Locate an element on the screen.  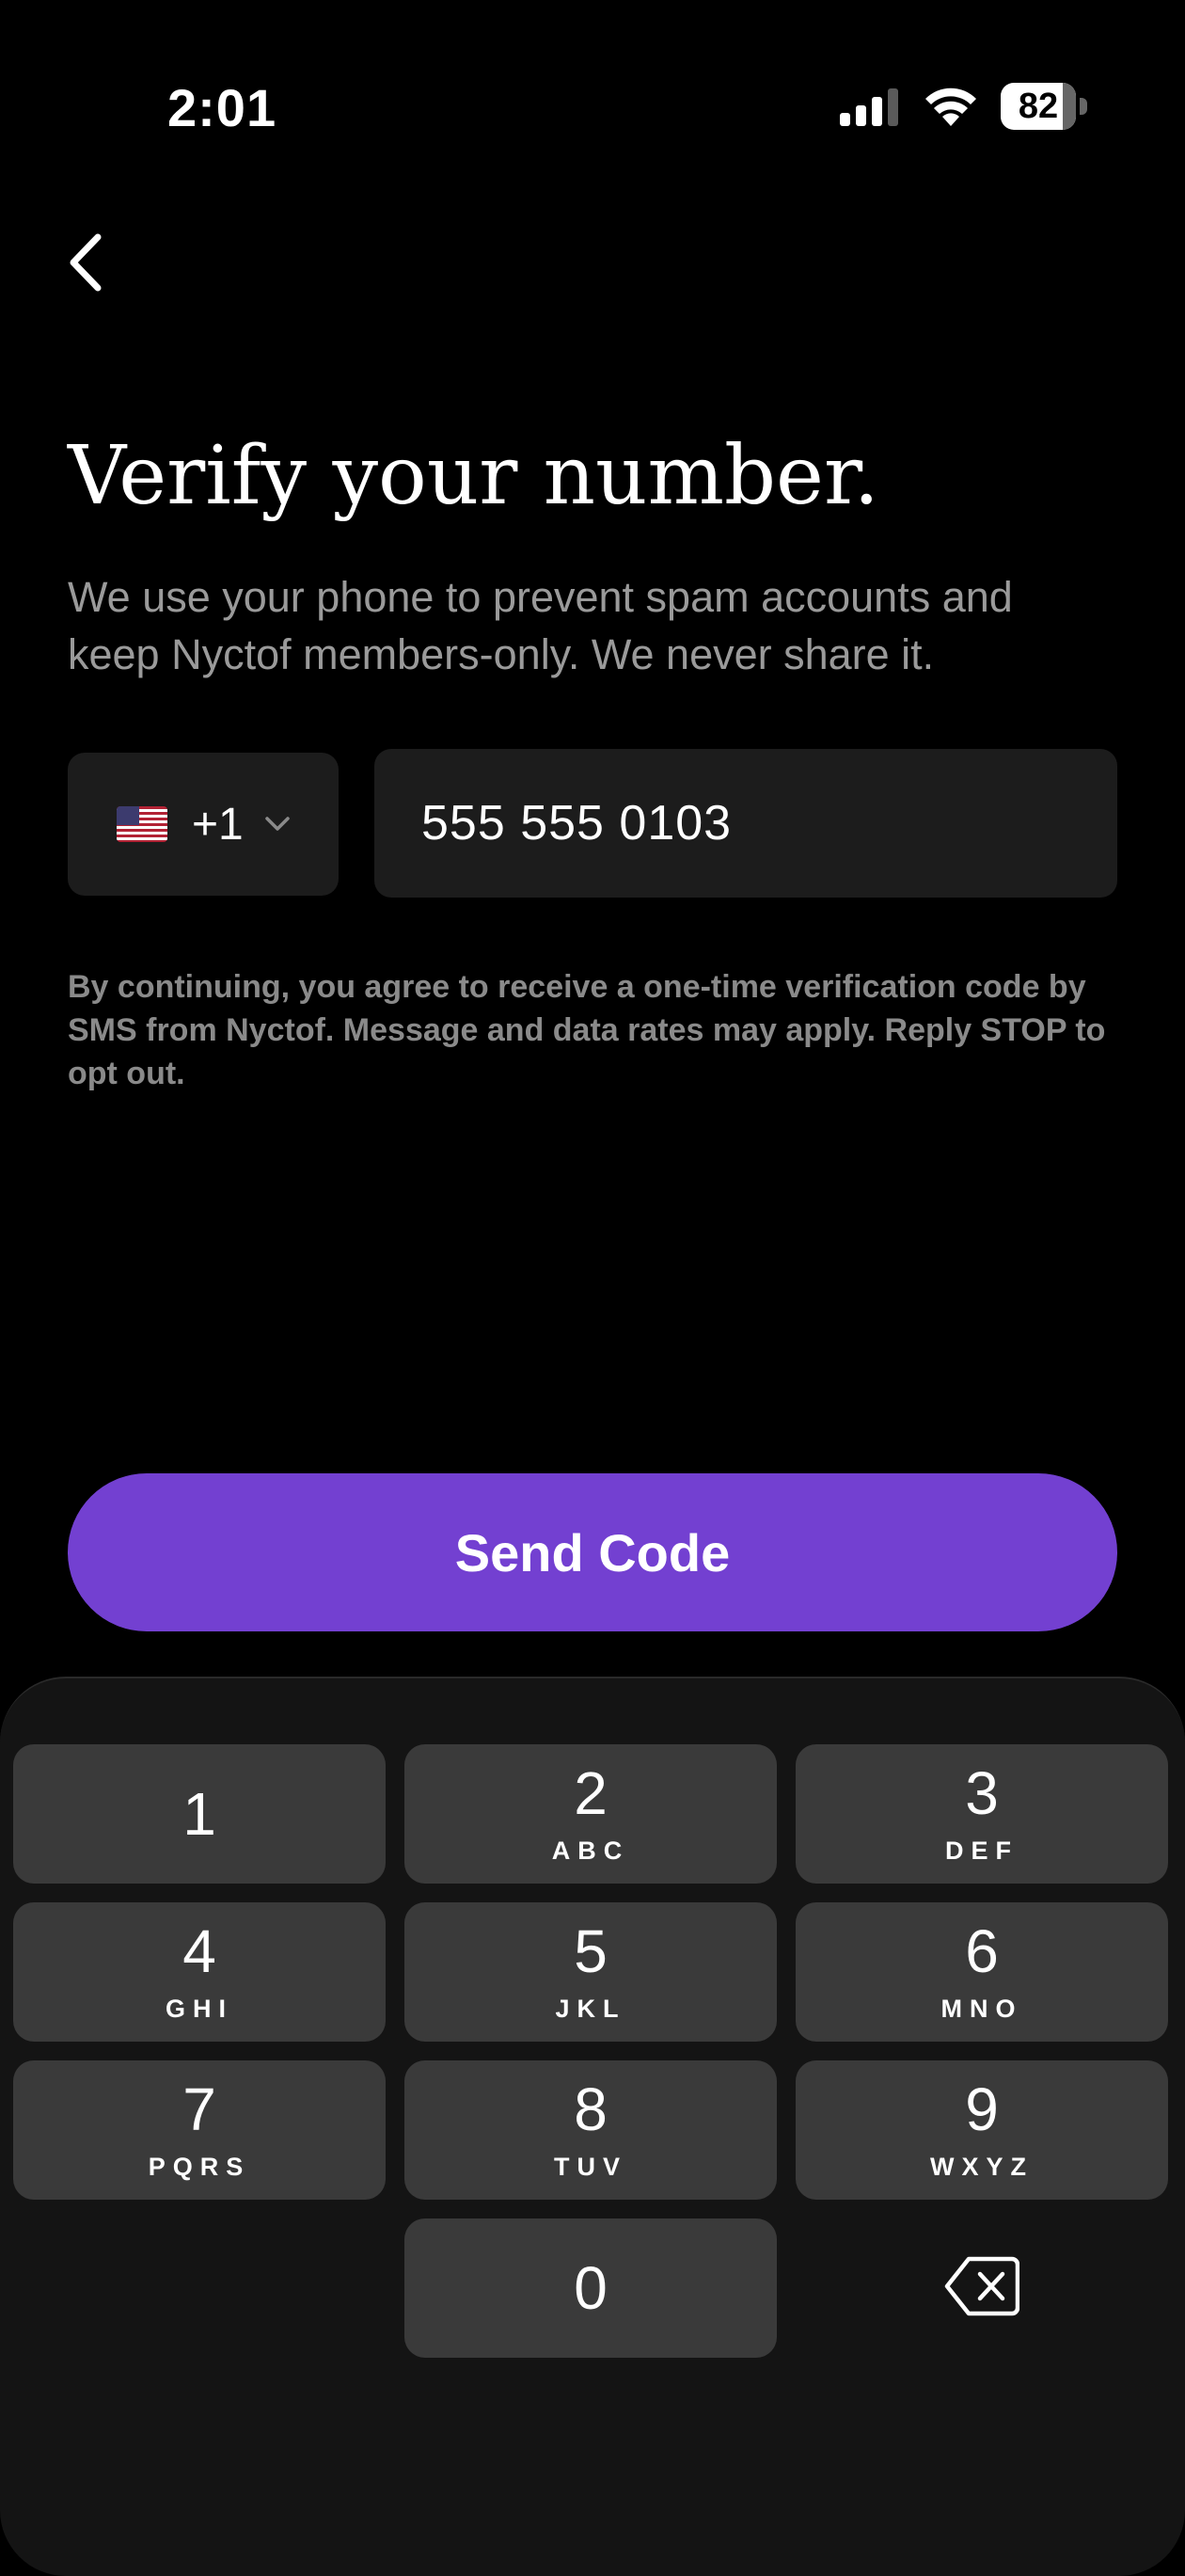
key-letters: DEF is located at coordinates (982, 1851).